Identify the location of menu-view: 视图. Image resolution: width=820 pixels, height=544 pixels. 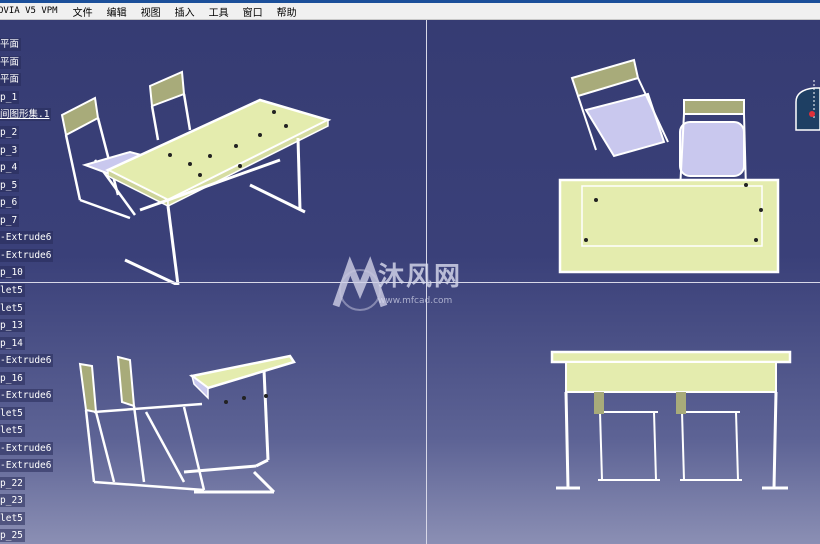
(151, 11).